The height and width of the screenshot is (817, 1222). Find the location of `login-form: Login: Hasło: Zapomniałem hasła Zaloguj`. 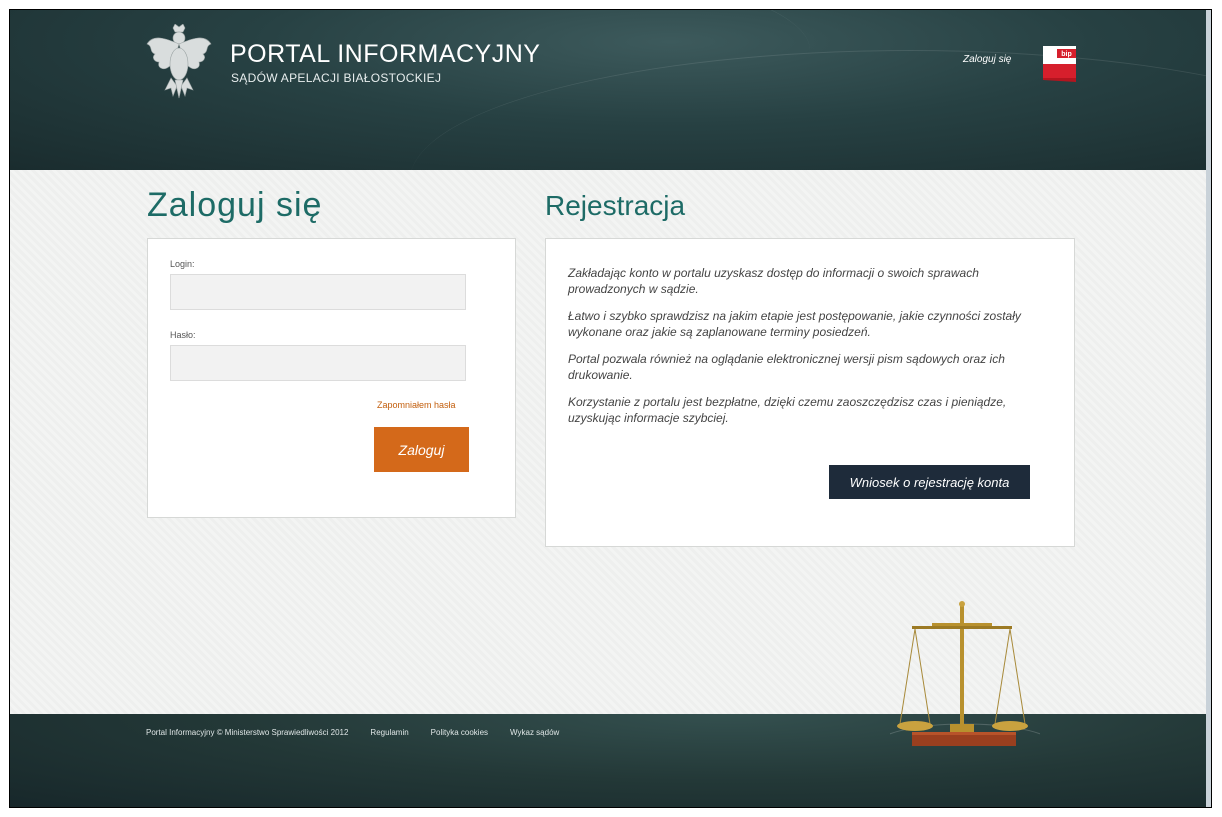

login-form: Login: Hasło: Zapomniałem hasła Zaloguj is located at coordinates (331, 378).